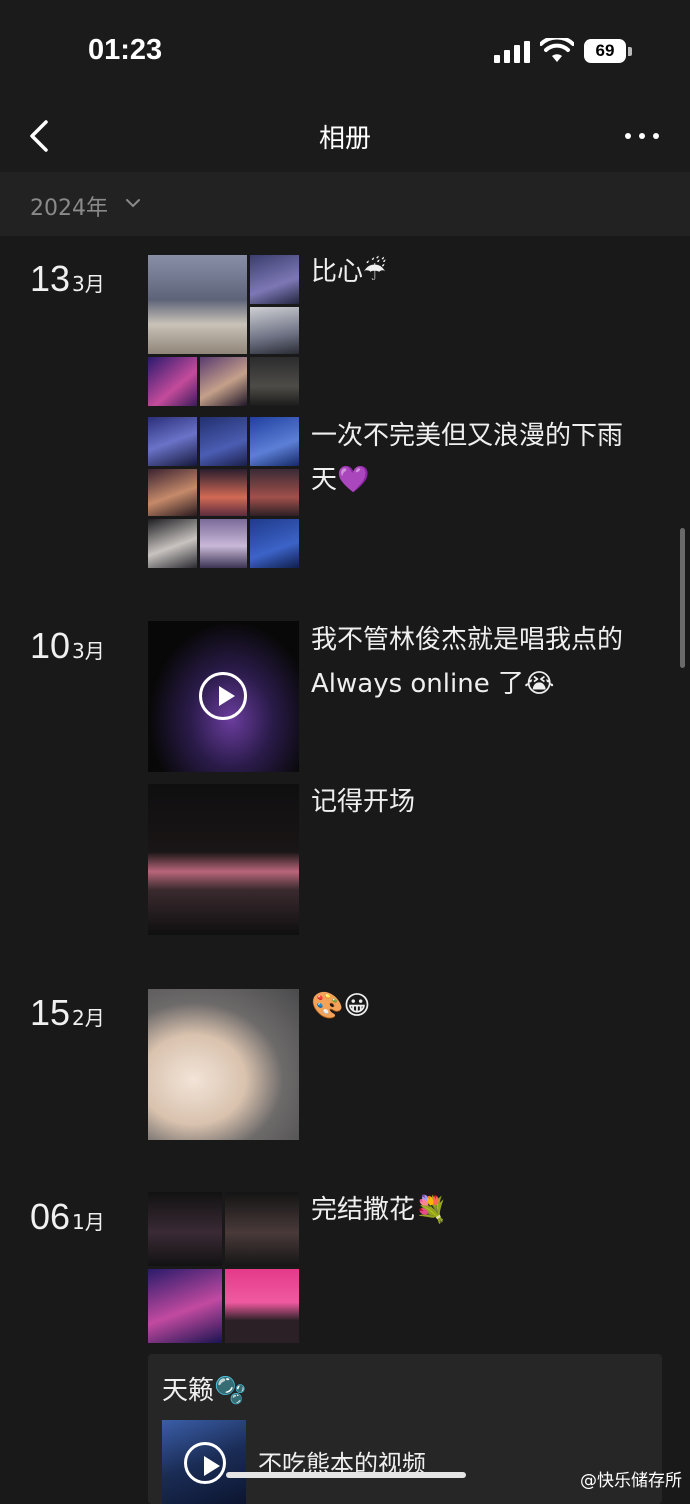 This screenshot has height=1504, width=690. I want to click on scrollbar, so click(682, 598).